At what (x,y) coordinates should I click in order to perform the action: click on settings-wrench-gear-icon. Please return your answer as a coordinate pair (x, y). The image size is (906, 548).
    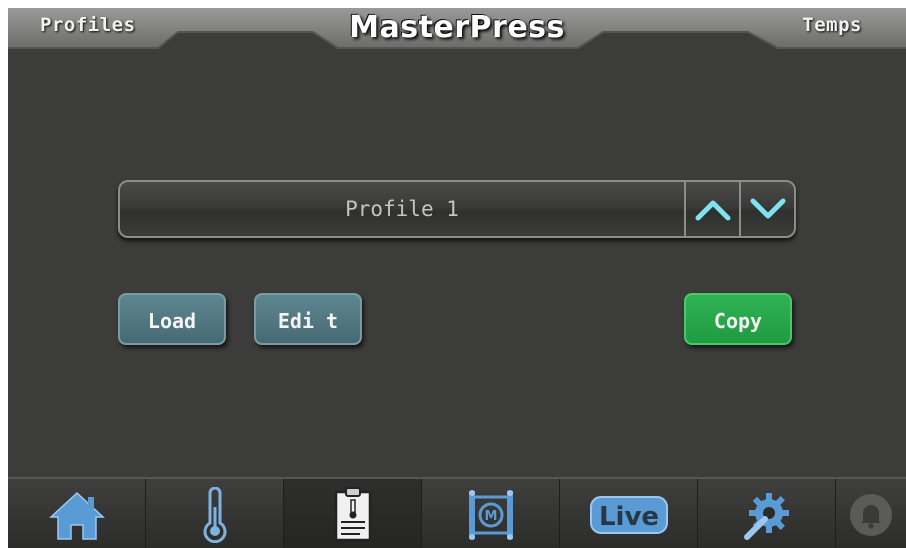
    Looking at the image, I should click on (766, 516).